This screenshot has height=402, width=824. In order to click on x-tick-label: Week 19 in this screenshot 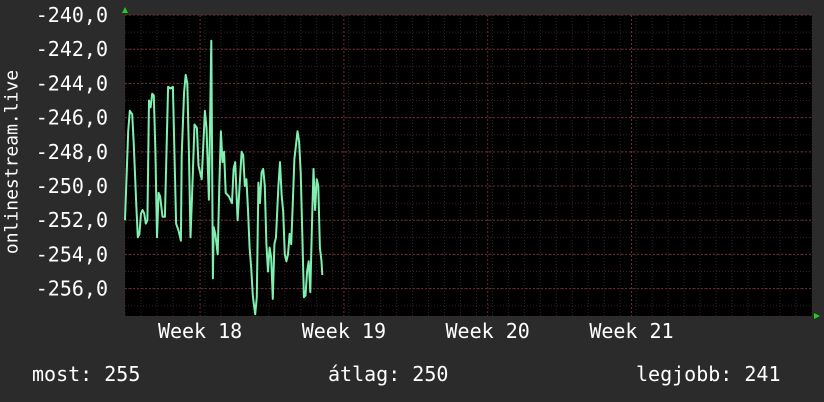, I will do `click(344, 331)`.